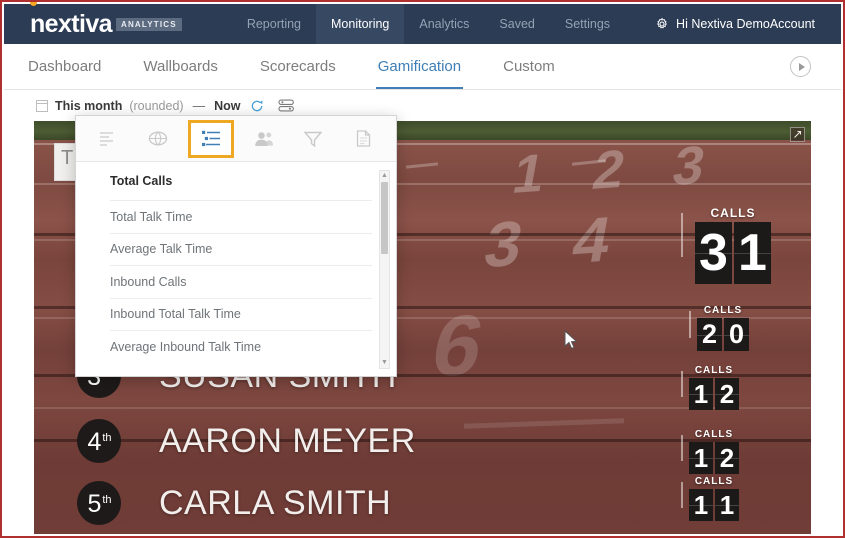 The height and width of the screenshot is (538, 845). Describe the element at coordinates (287, 440) in the screenshot. I see `agent-name: AARON MEYER` at that location.